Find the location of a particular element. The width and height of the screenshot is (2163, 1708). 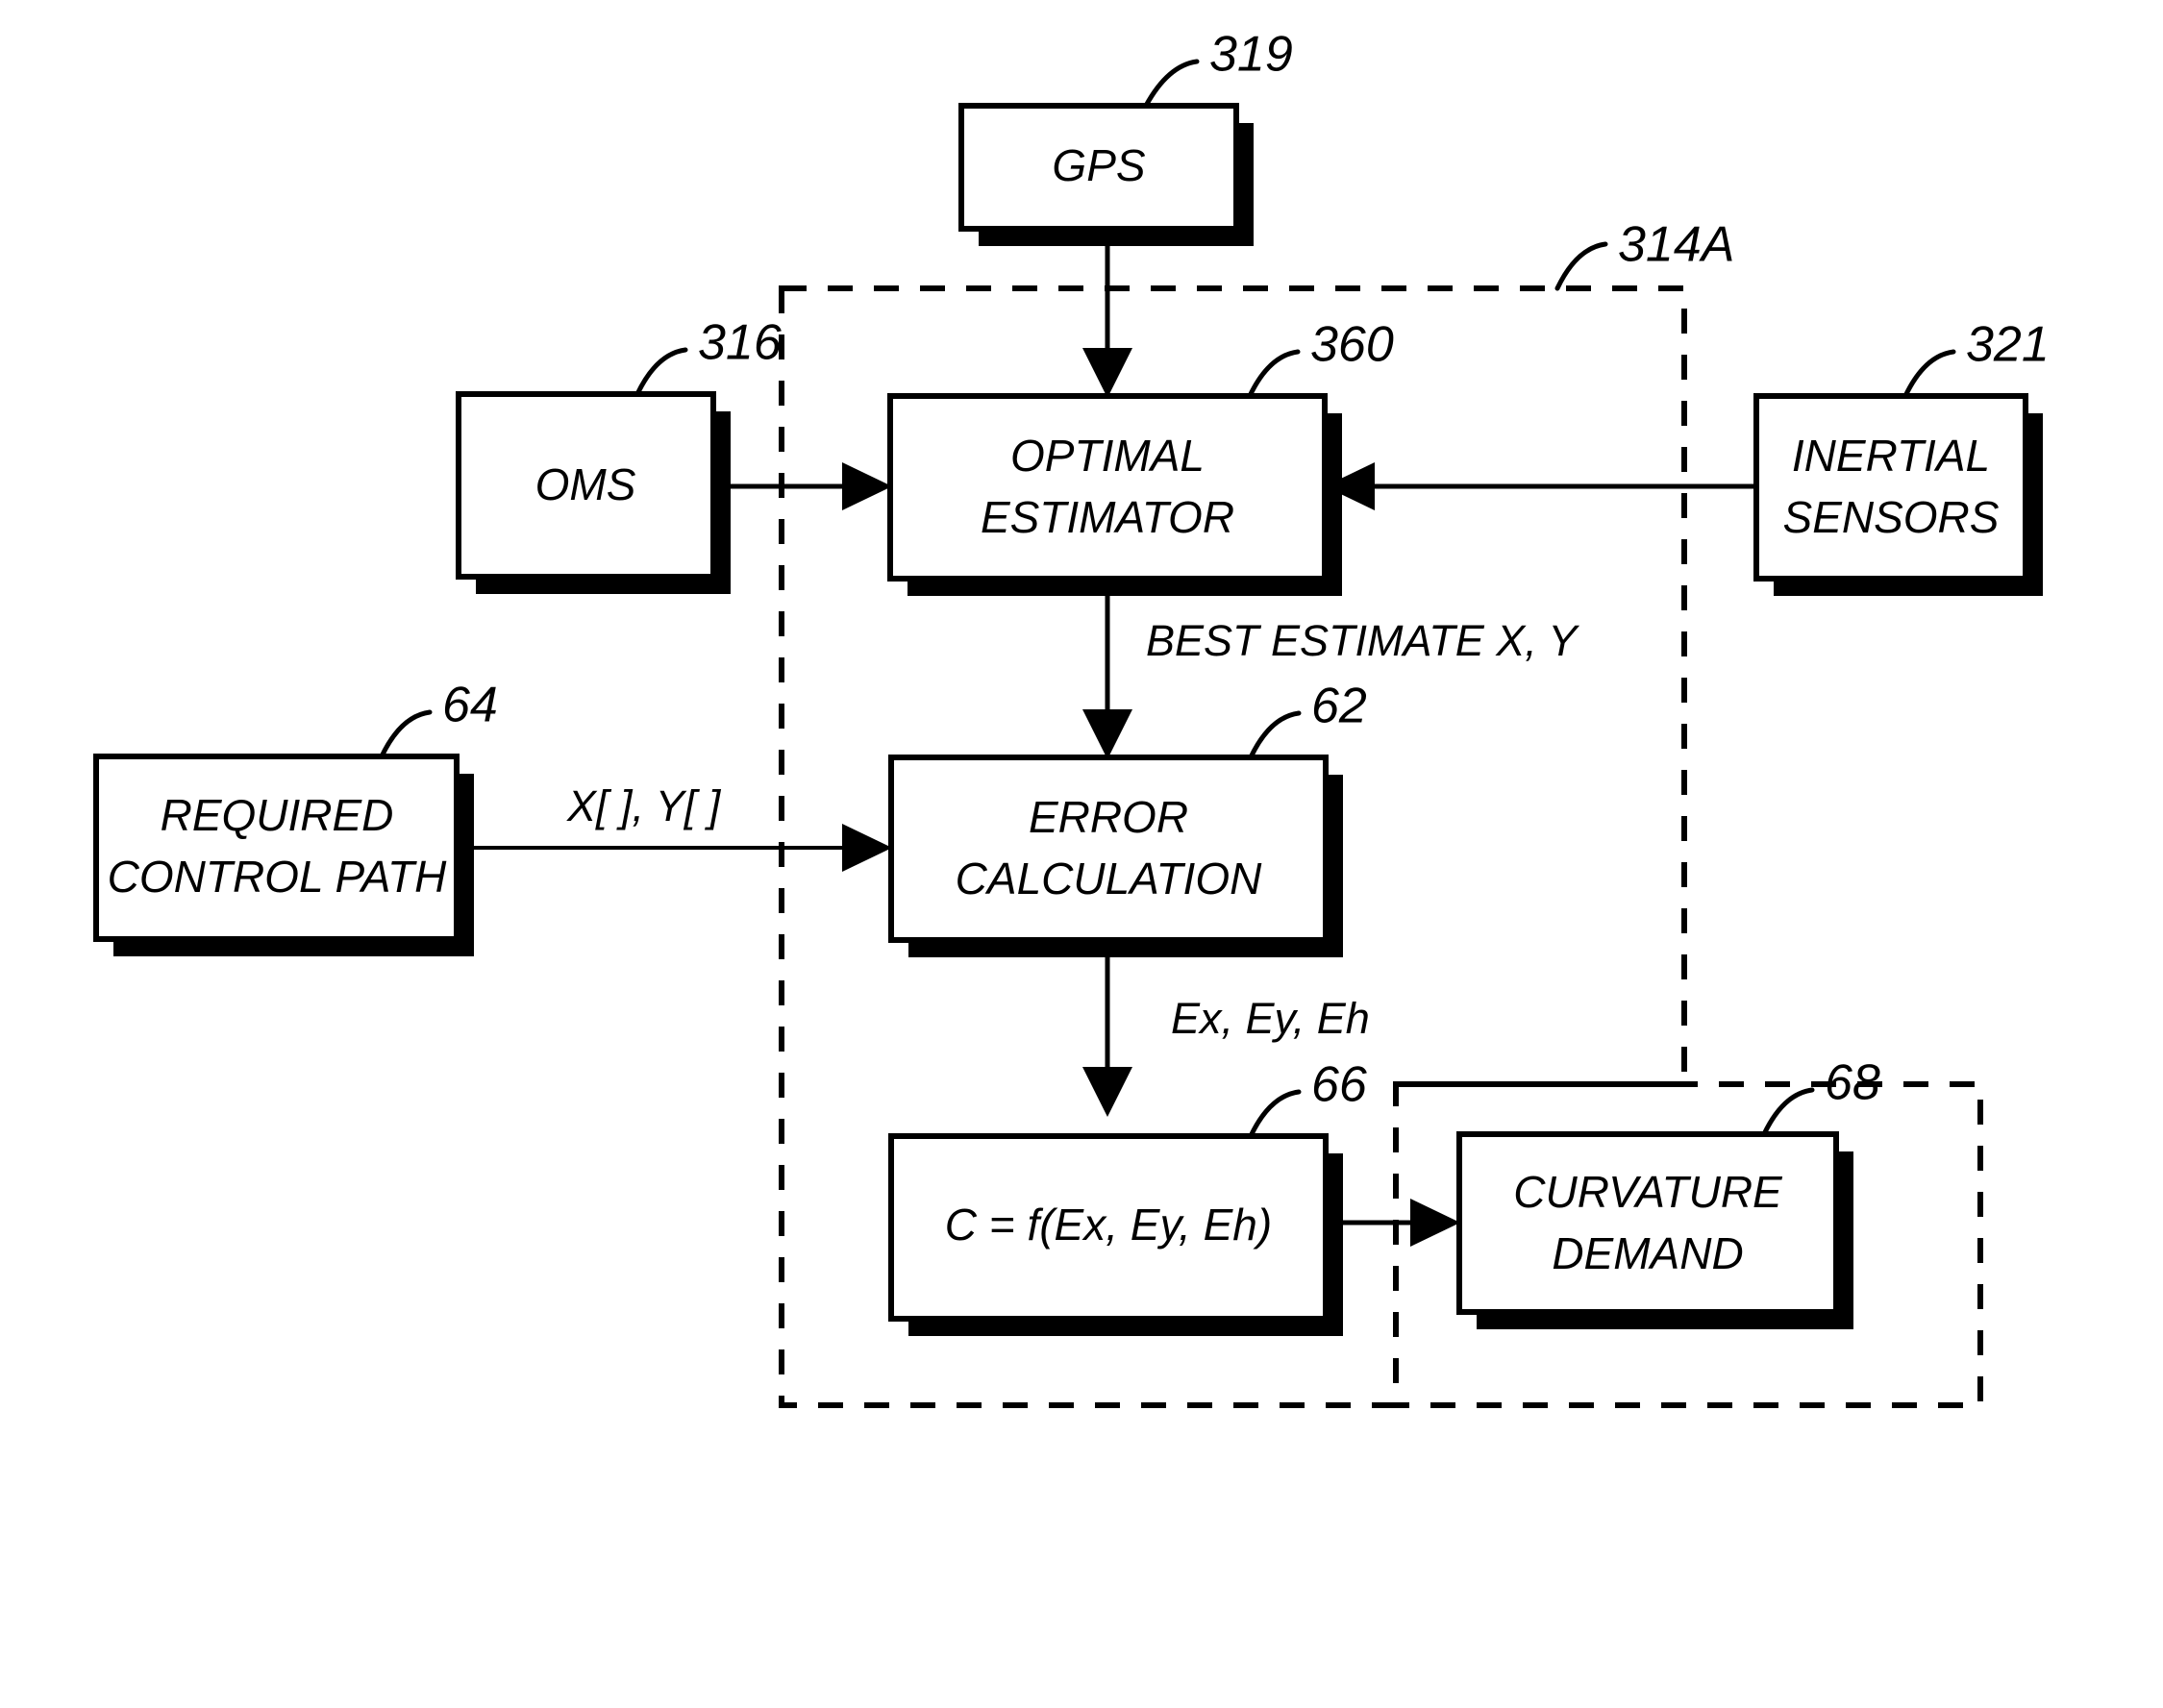

arrowhead-path-to-error is located at coordinates (867, 848).